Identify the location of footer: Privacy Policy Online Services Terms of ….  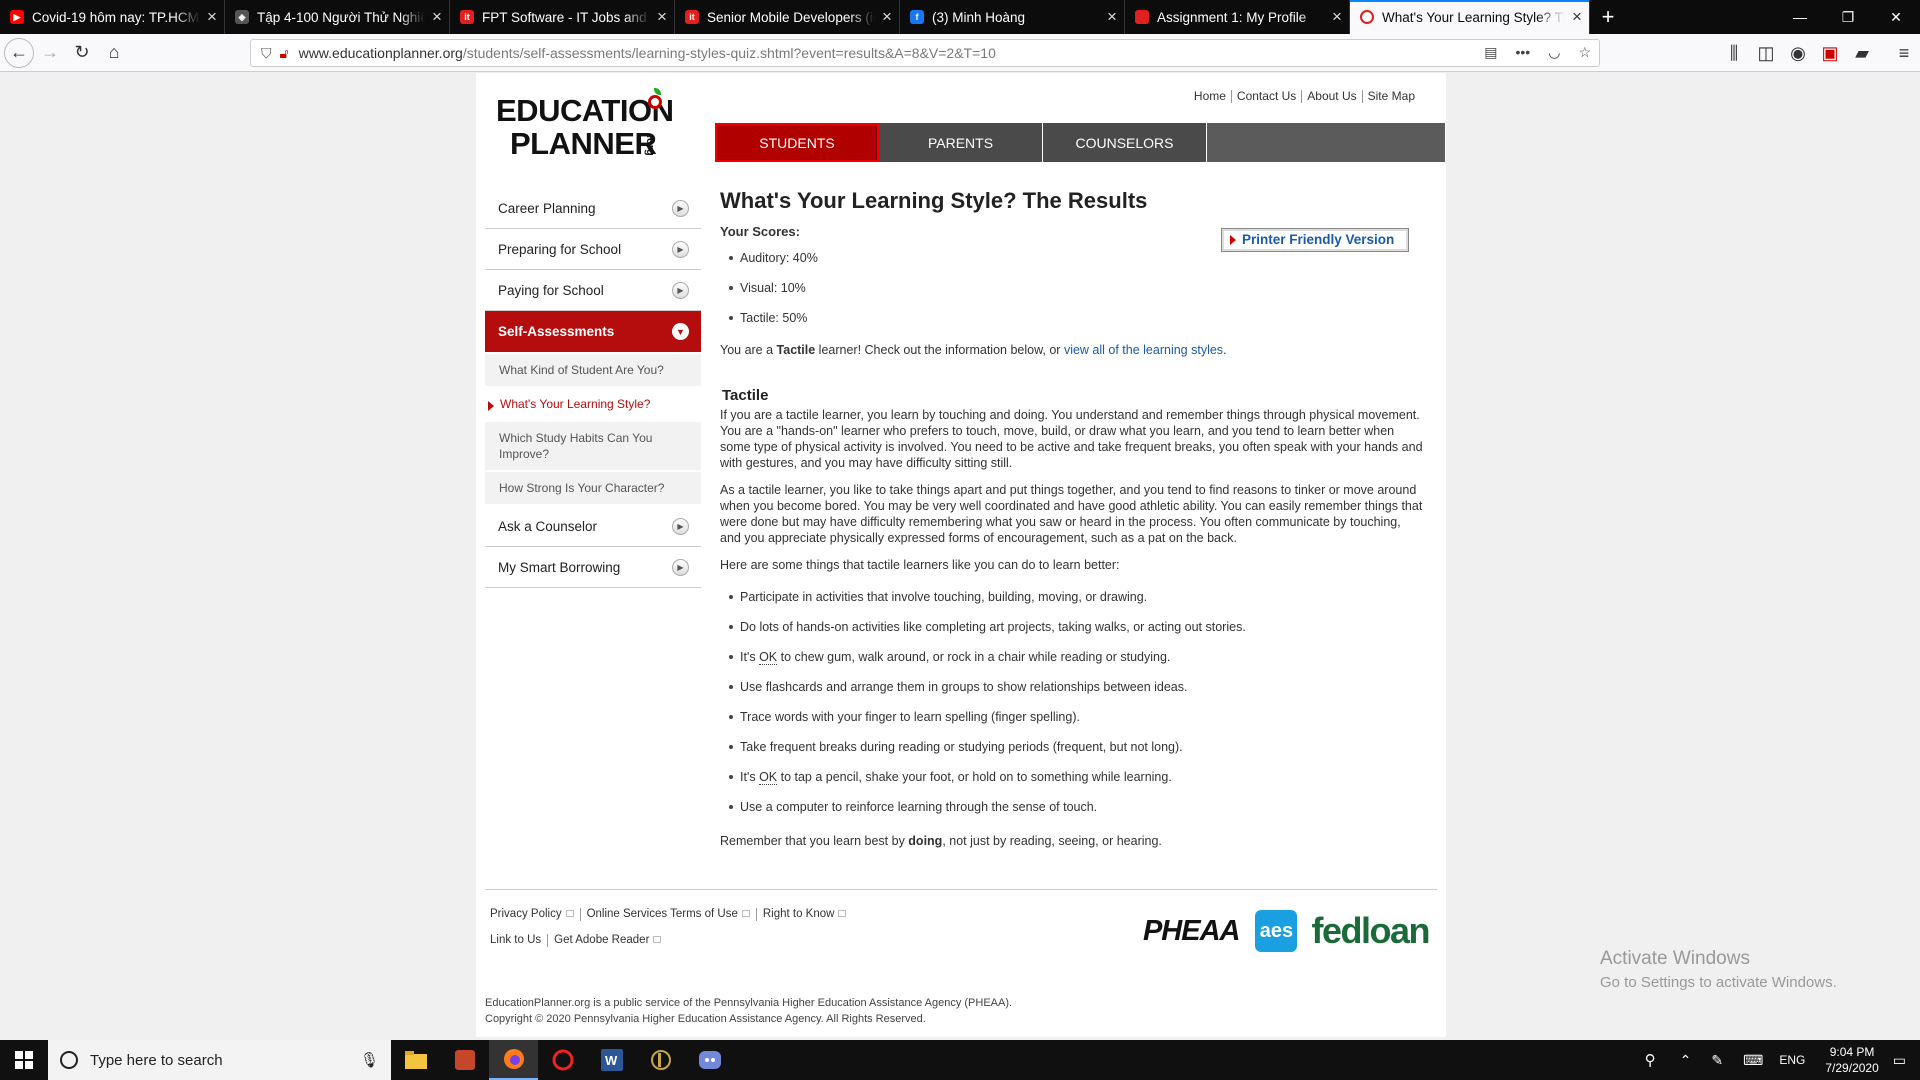
(961, 924).